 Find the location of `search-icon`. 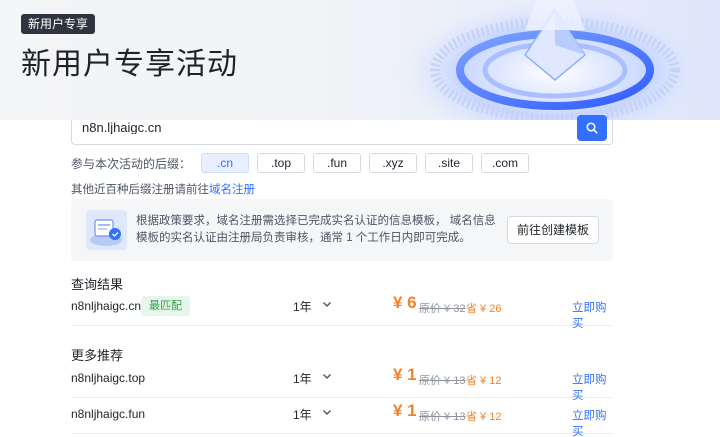

search-icon is located at coordinates (592, 128).